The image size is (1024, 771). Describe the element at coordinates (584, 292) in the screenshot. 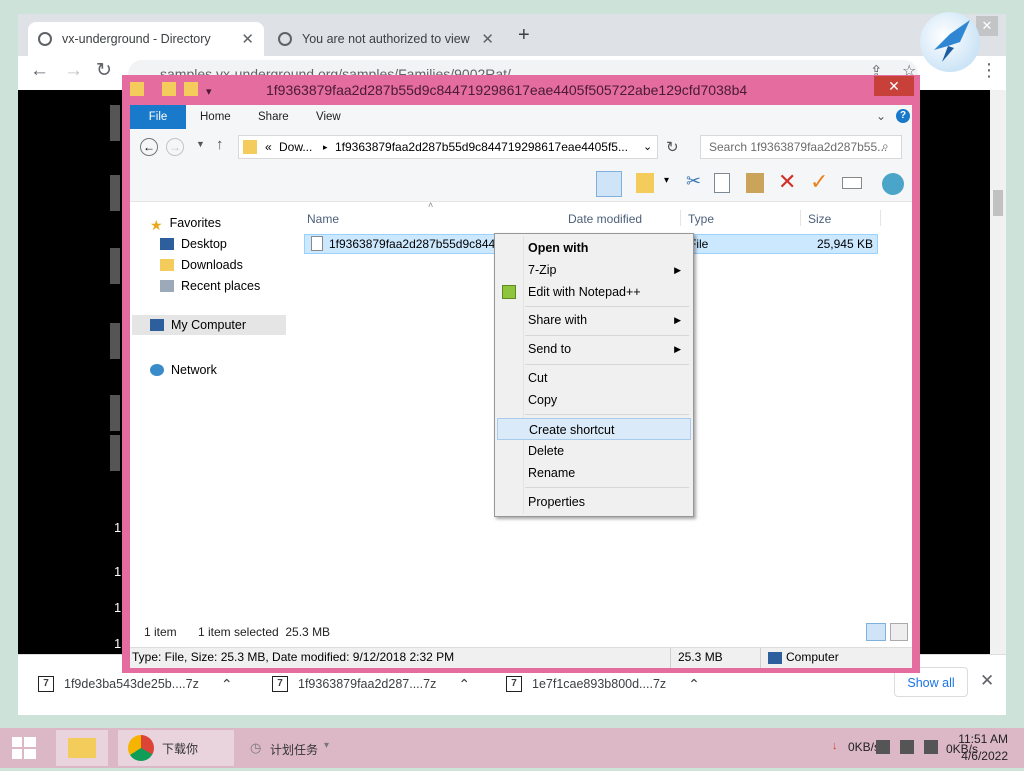

I see `menu-label: Edit with Notepad++` at that location.